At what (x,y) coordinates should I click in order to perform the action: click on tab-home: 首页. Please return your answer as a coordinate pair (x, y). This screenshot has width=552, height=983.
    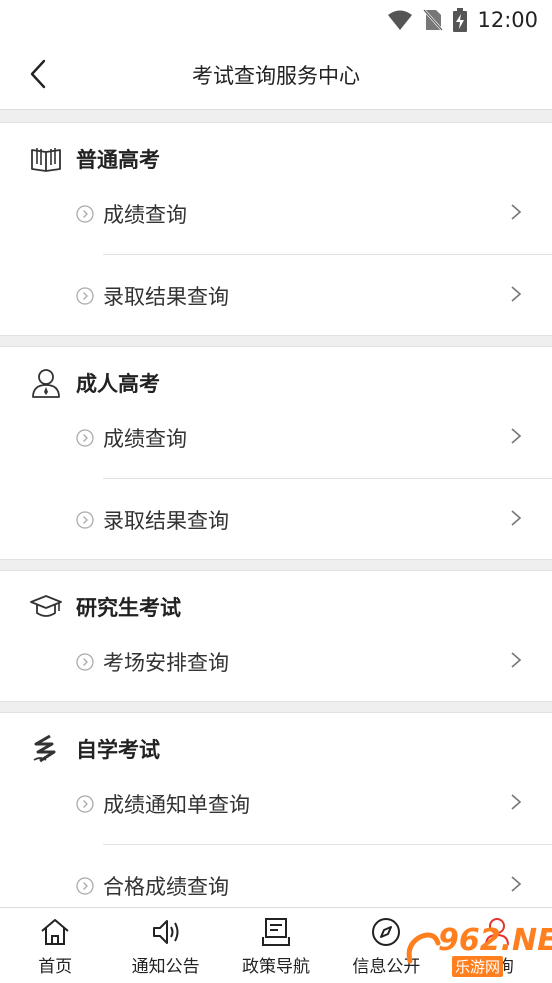
    Looking at the image, I should click on (55, 945).